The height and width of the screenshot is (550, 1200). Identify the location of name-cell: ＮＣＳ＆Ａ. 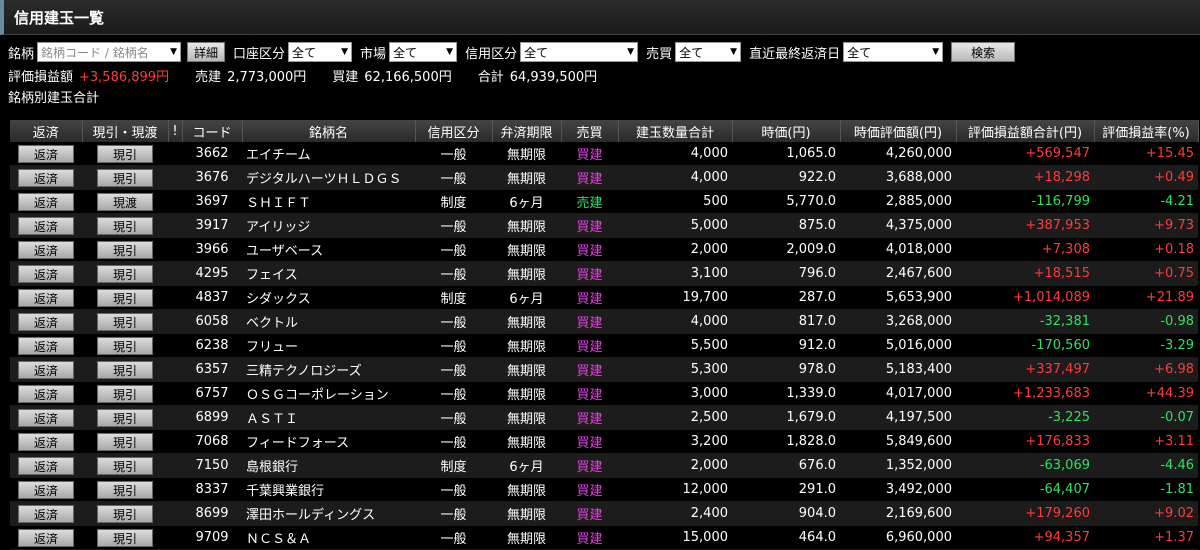
(328, 537).